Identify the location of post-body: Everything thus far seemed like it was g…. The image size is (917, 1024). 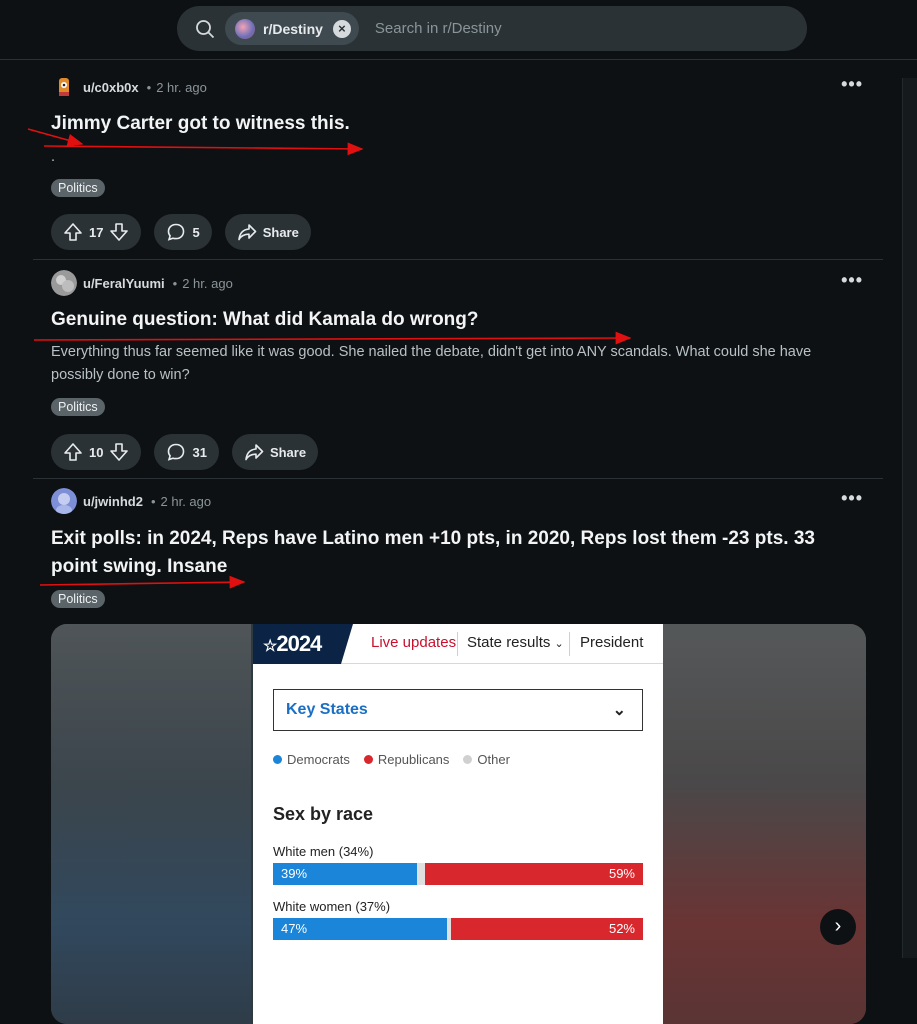
(431, 363).